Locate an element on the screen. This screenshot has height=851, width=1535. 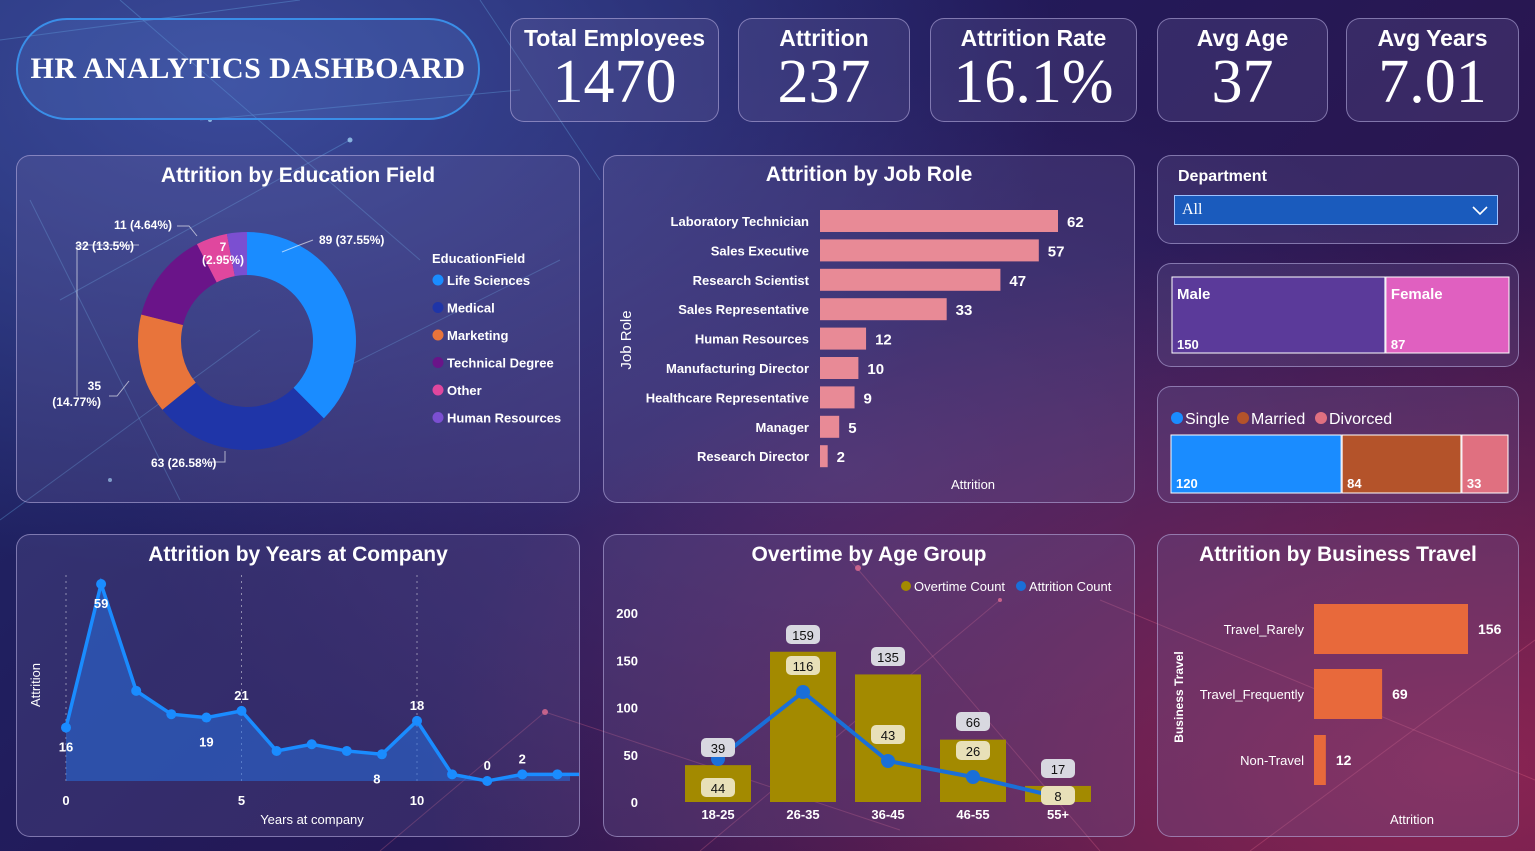
kpi-card-total-employees: Total Employees 1470 is located at coordinates (614, 70).